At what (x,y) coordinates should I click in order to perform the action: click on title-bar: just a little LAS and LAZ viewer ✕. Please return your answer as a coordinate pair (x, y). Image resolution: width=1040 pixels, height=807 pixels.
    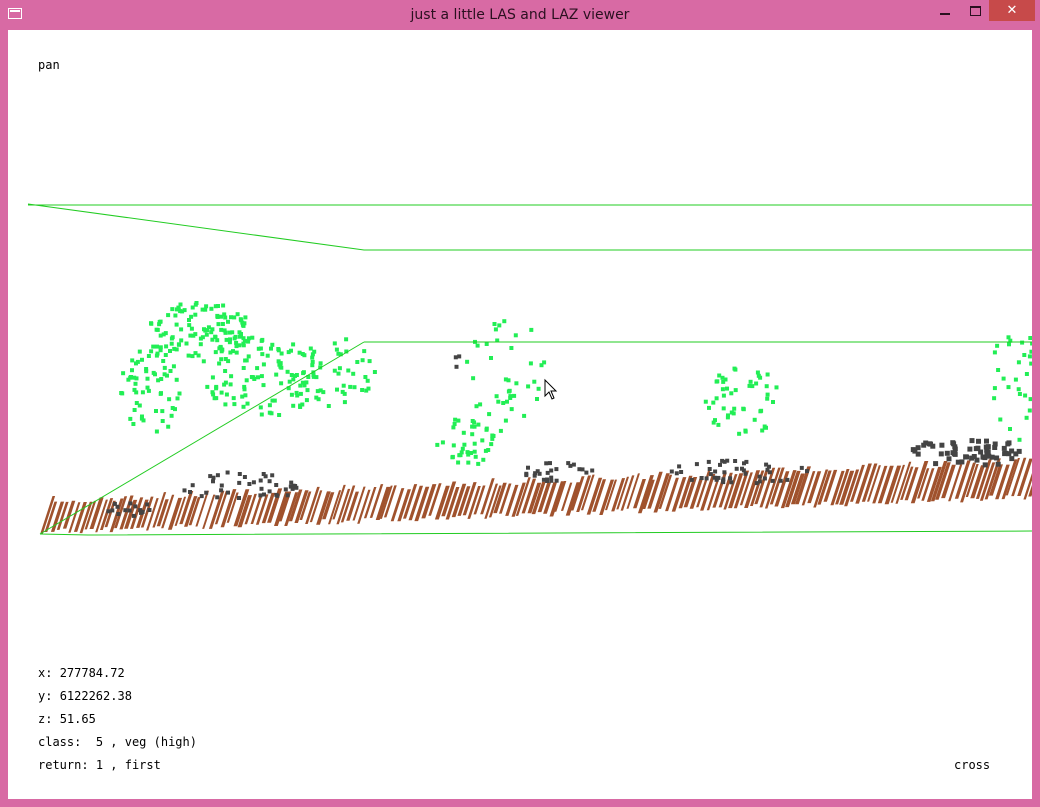
    Looking at the image, I should click on (520, 15).